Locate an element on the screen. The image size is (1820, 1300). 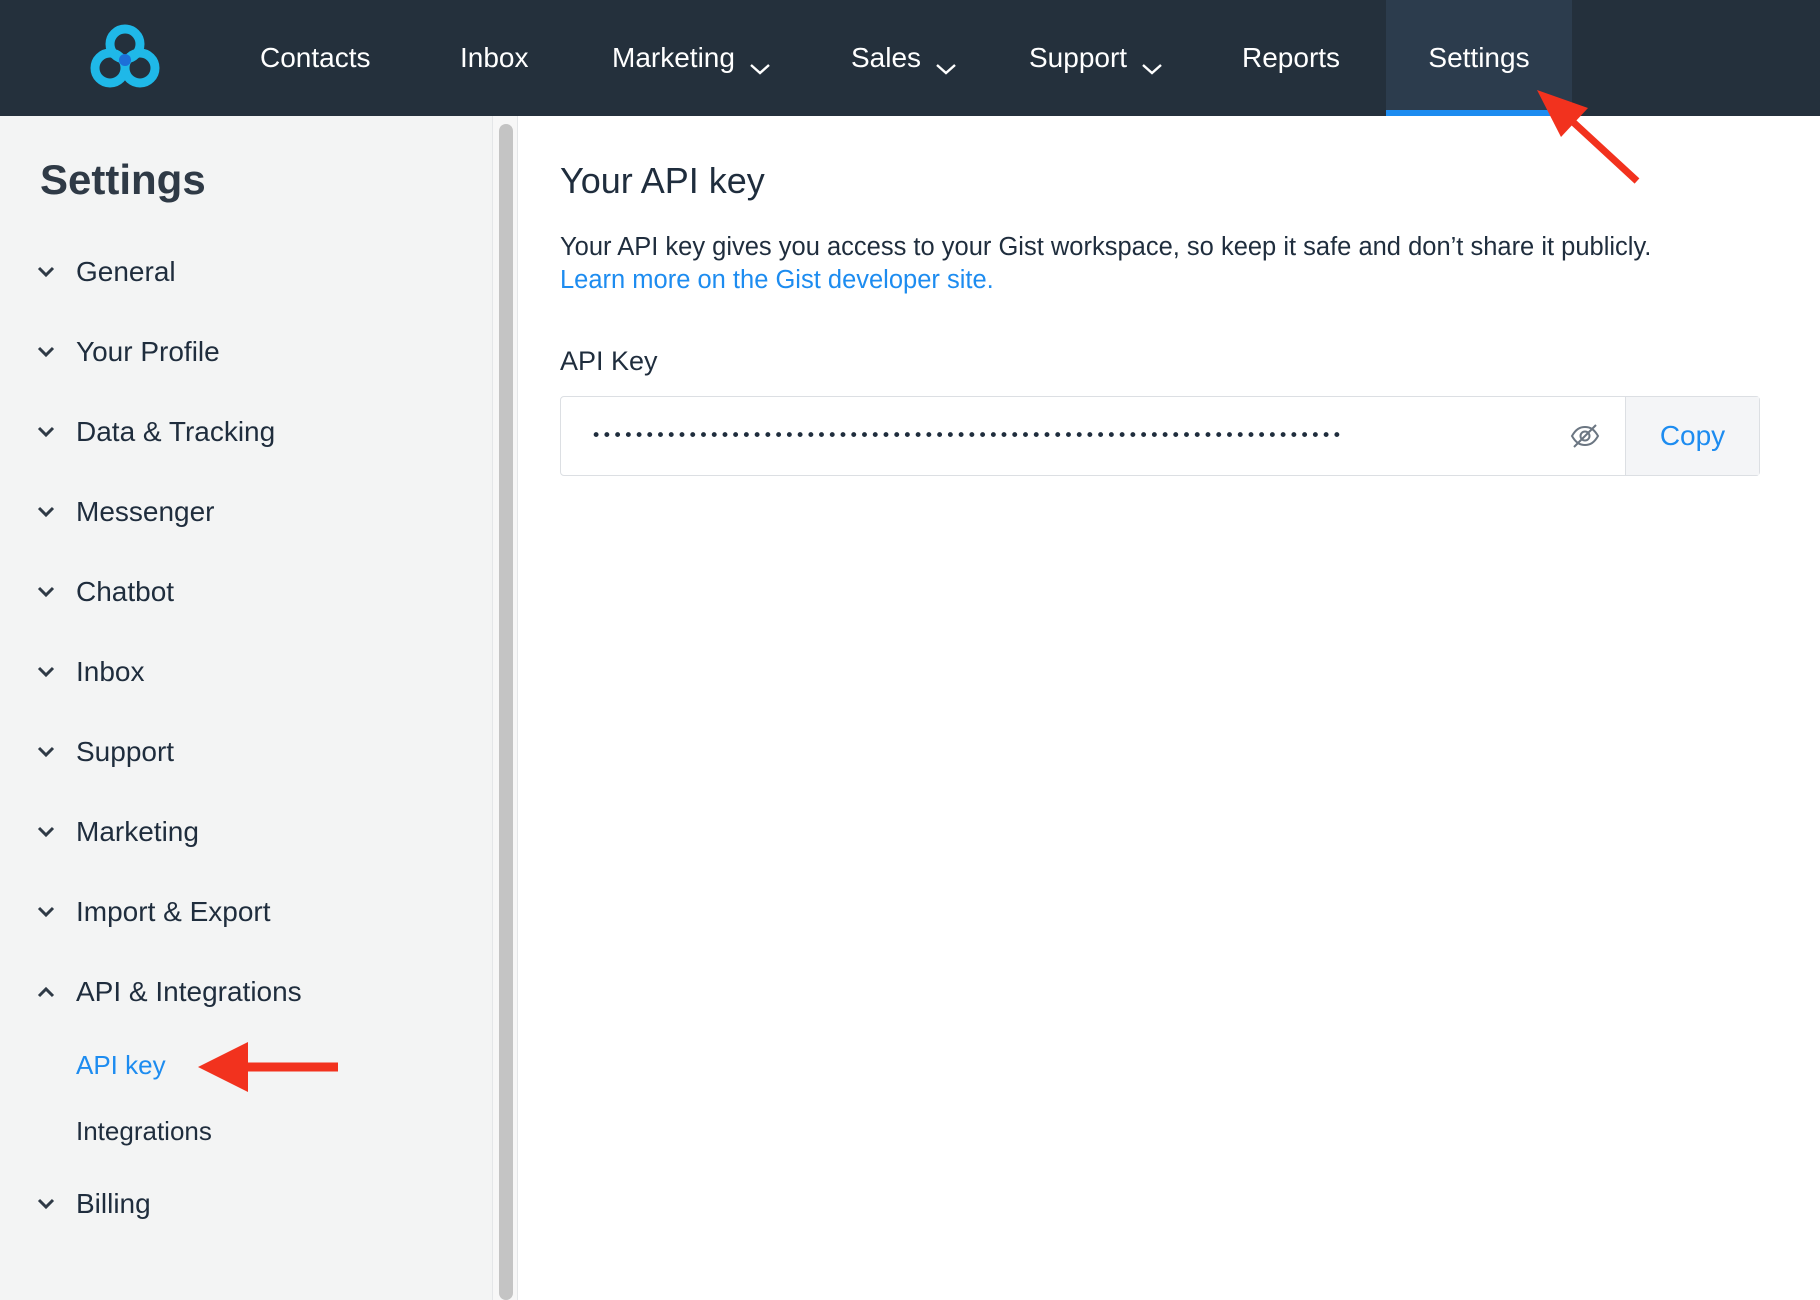
nav-label: Inbox is located at coordinates (494, 57).